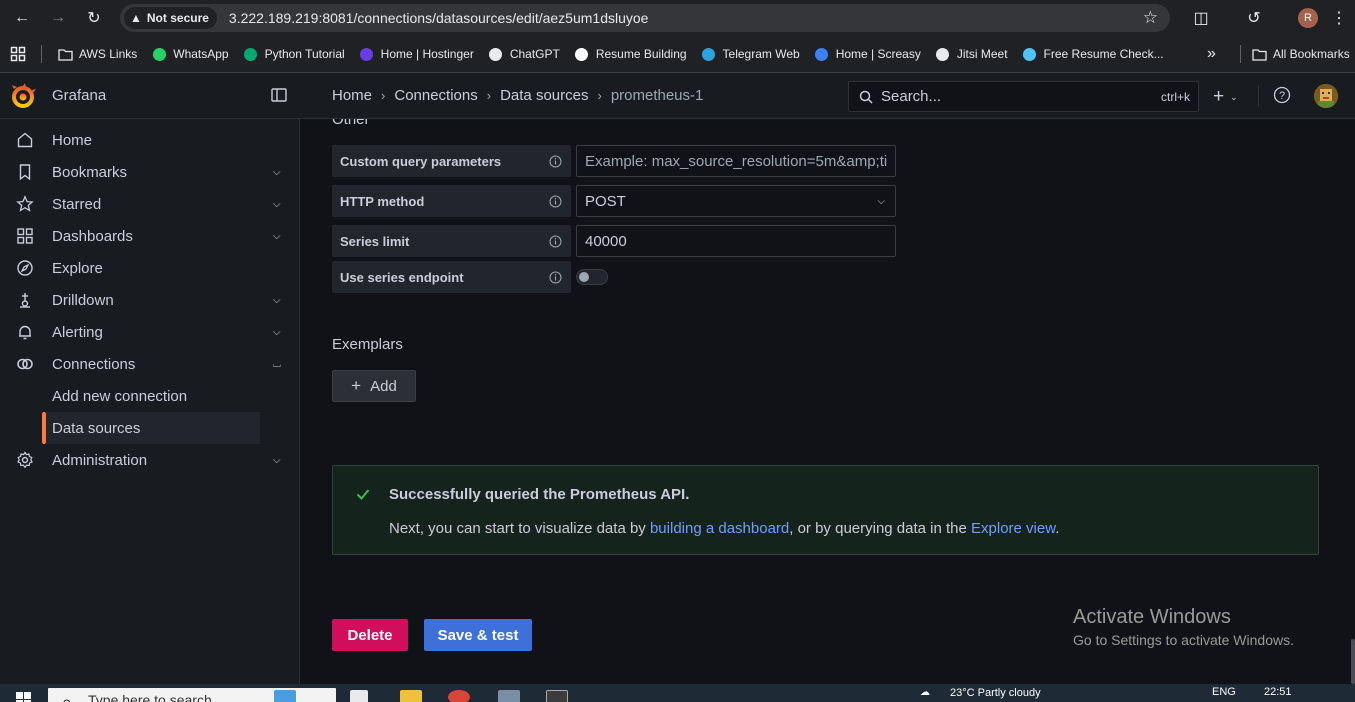 The height and width of the screenshot is (702, 1355). I want to click on task-view-icon, so click(359, 696).